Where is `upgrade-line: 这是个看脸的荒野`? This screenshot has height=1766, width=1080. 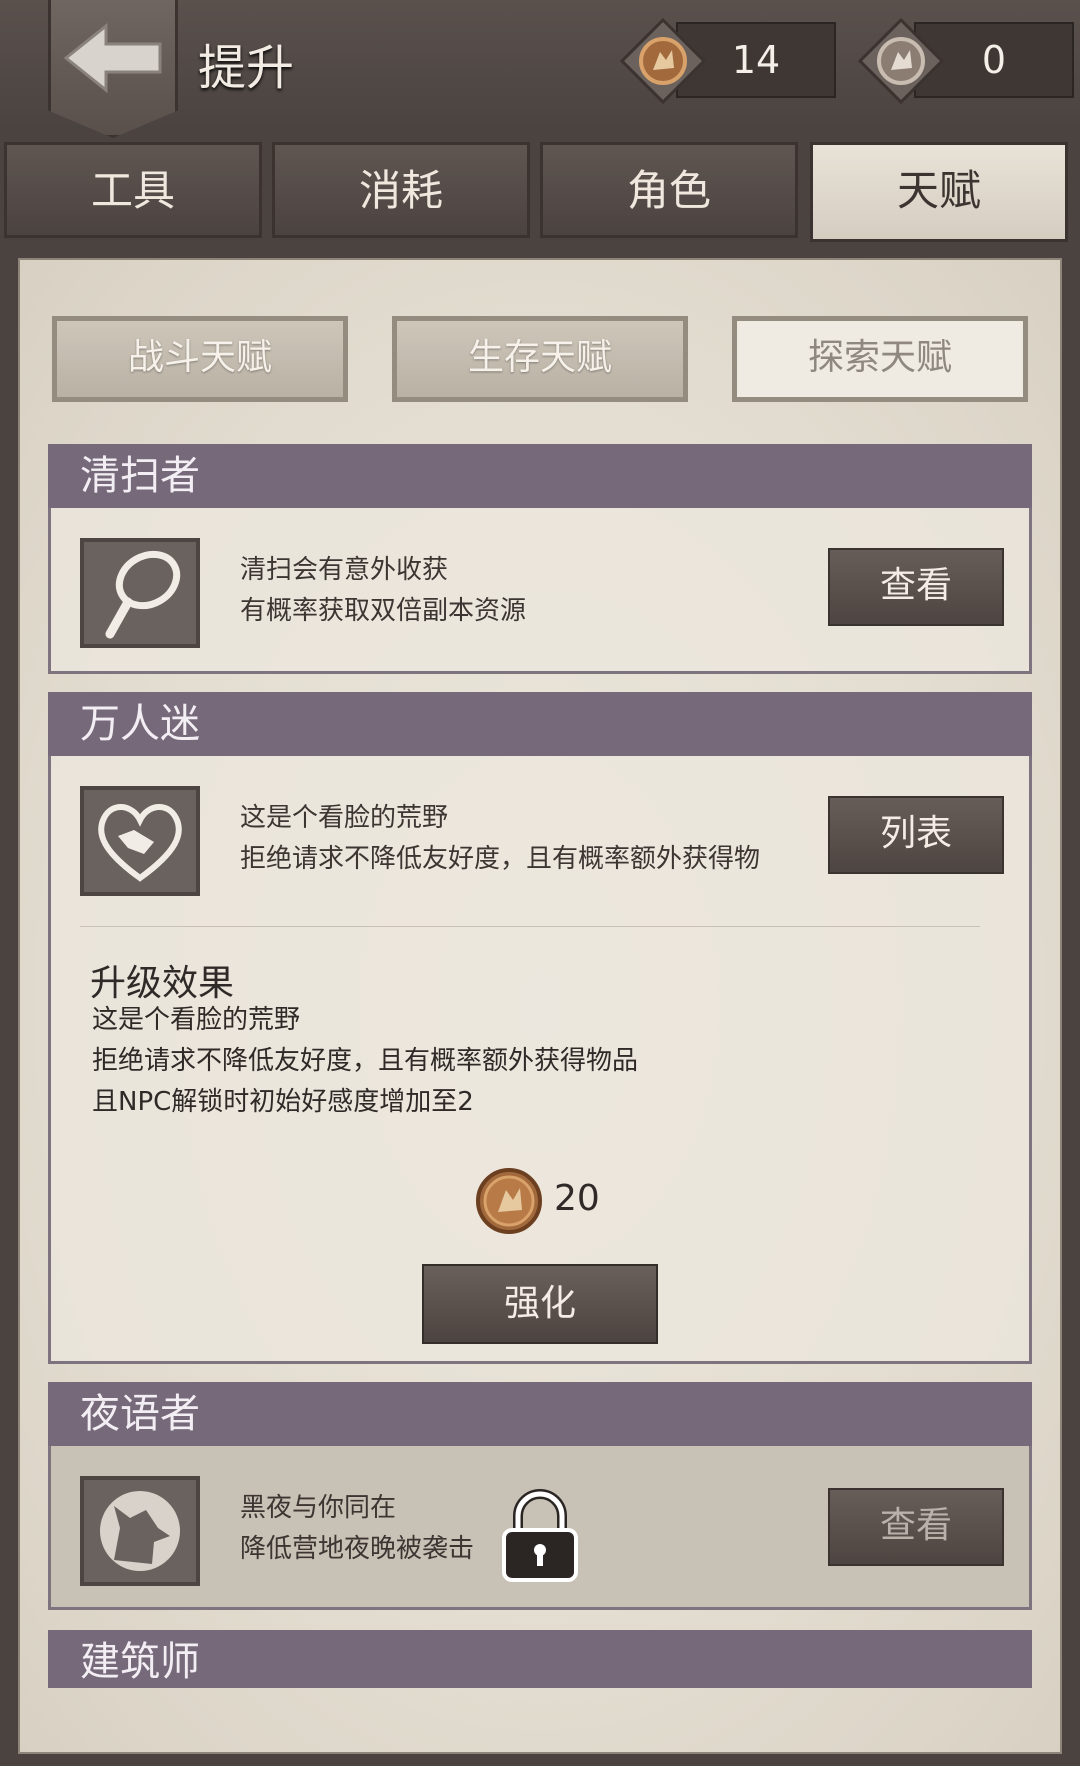 upgrade-line: 这是个看脸的荒野 is located at coordinates (196, 1020).